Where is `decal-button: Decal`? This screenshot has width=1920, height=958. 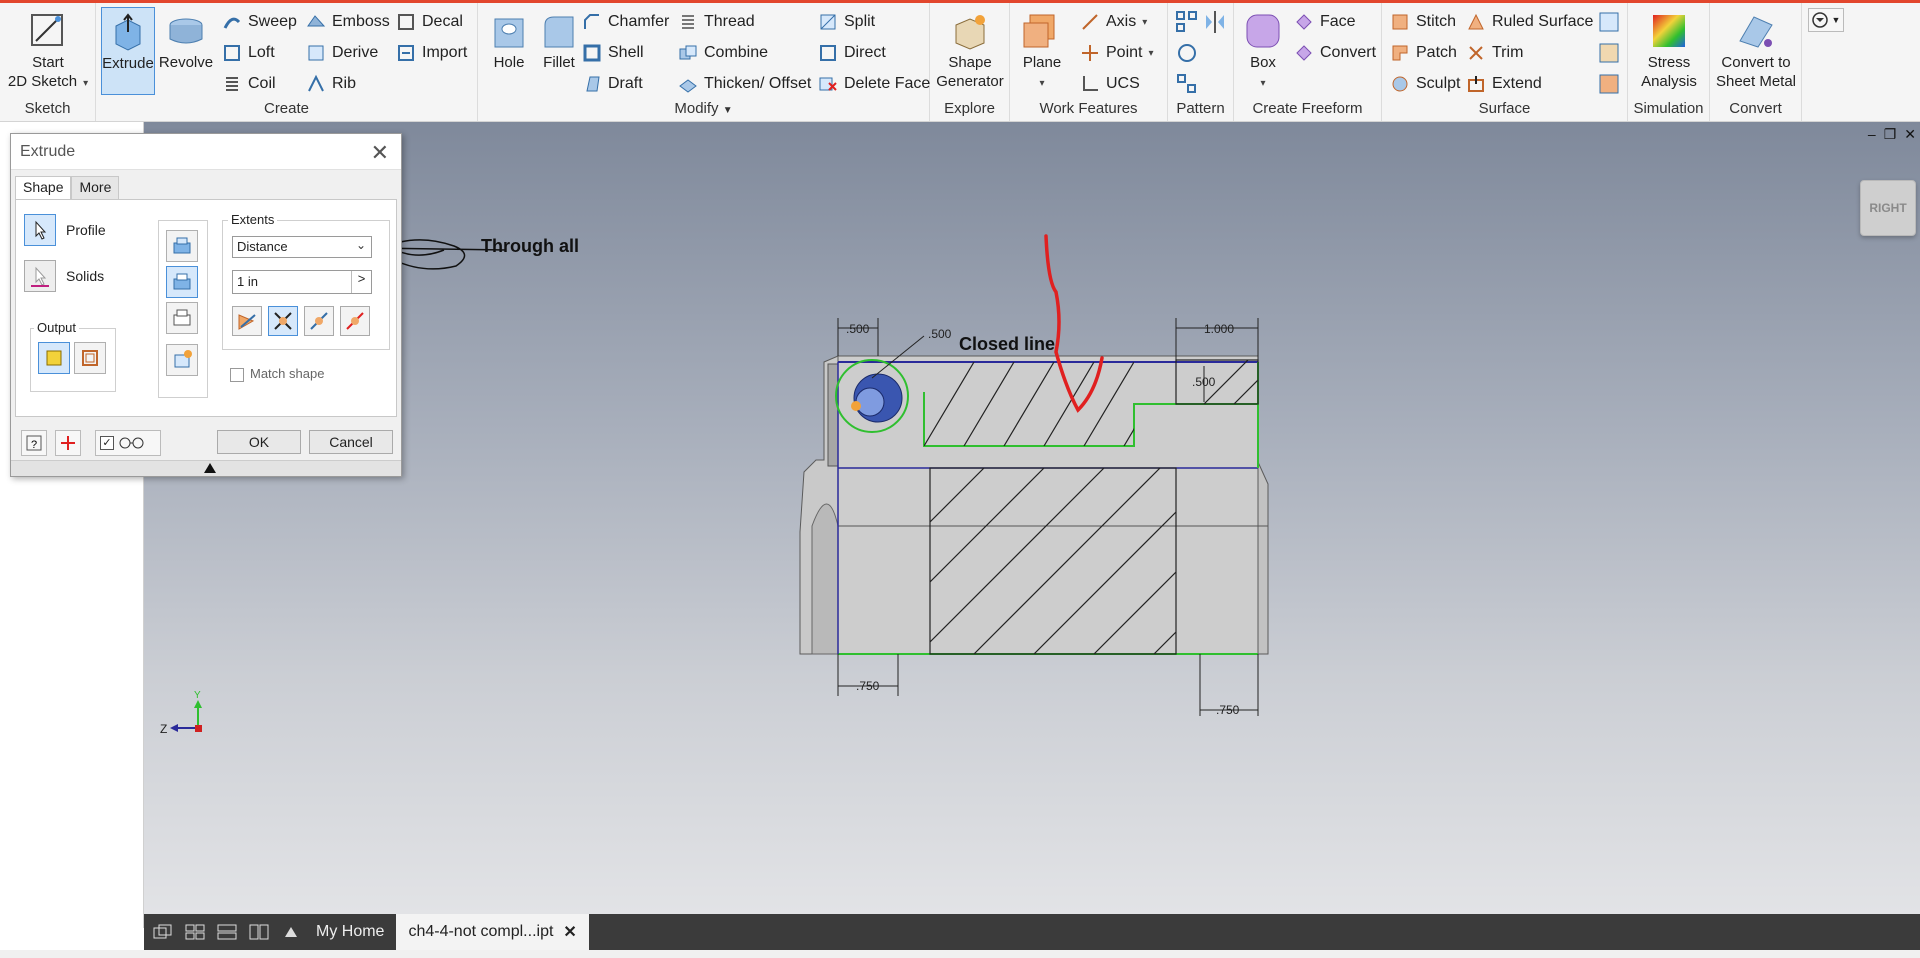 decal-button: Decal is located at coordinates (429, 22).